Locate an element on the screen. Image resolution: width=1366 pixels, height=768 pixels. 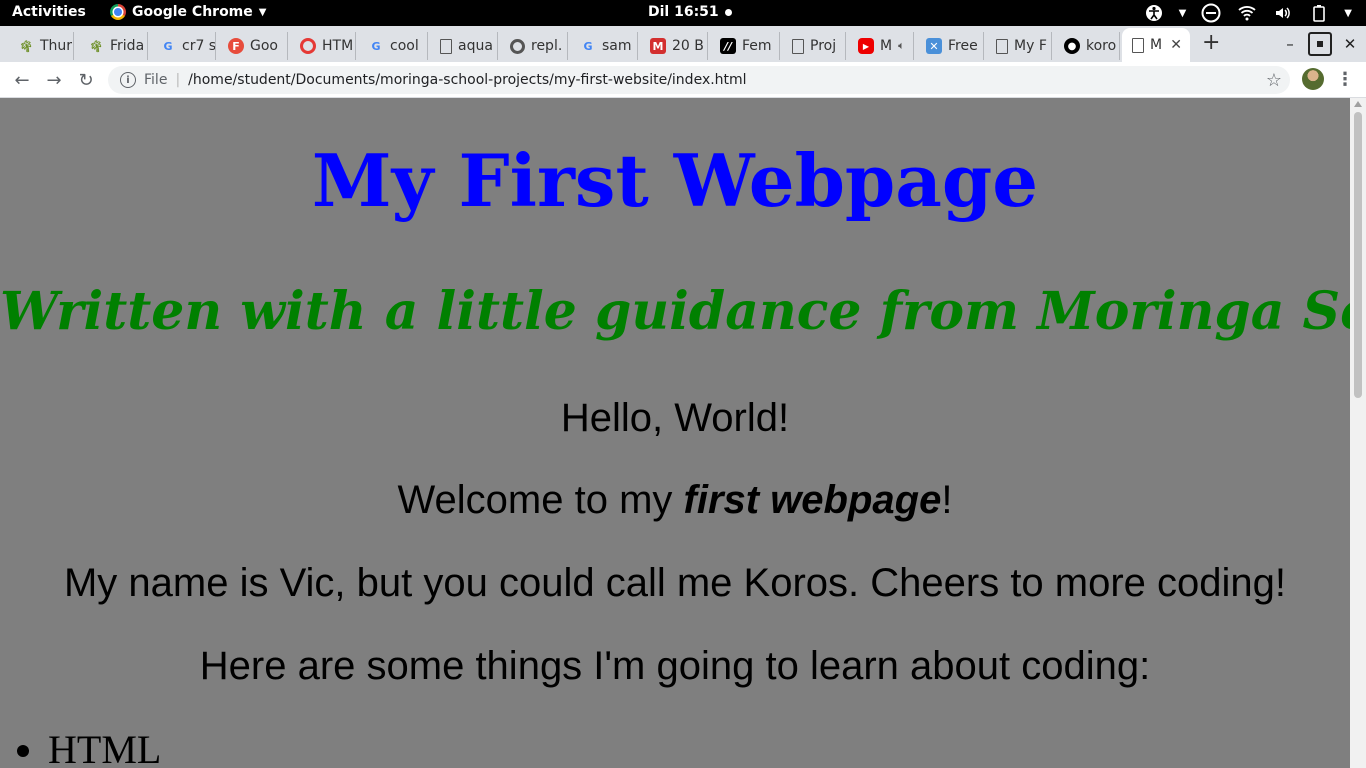
tab-label: cr7 s is located at coordinates (199, 46).